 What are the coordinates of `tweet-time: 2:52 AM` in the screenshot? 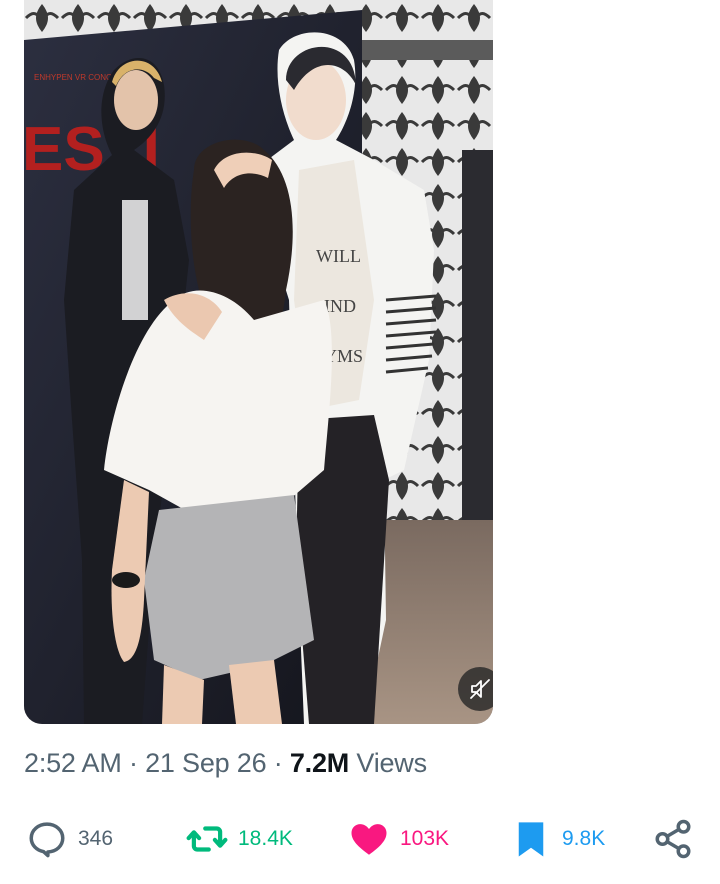 It's located at (73, 763).